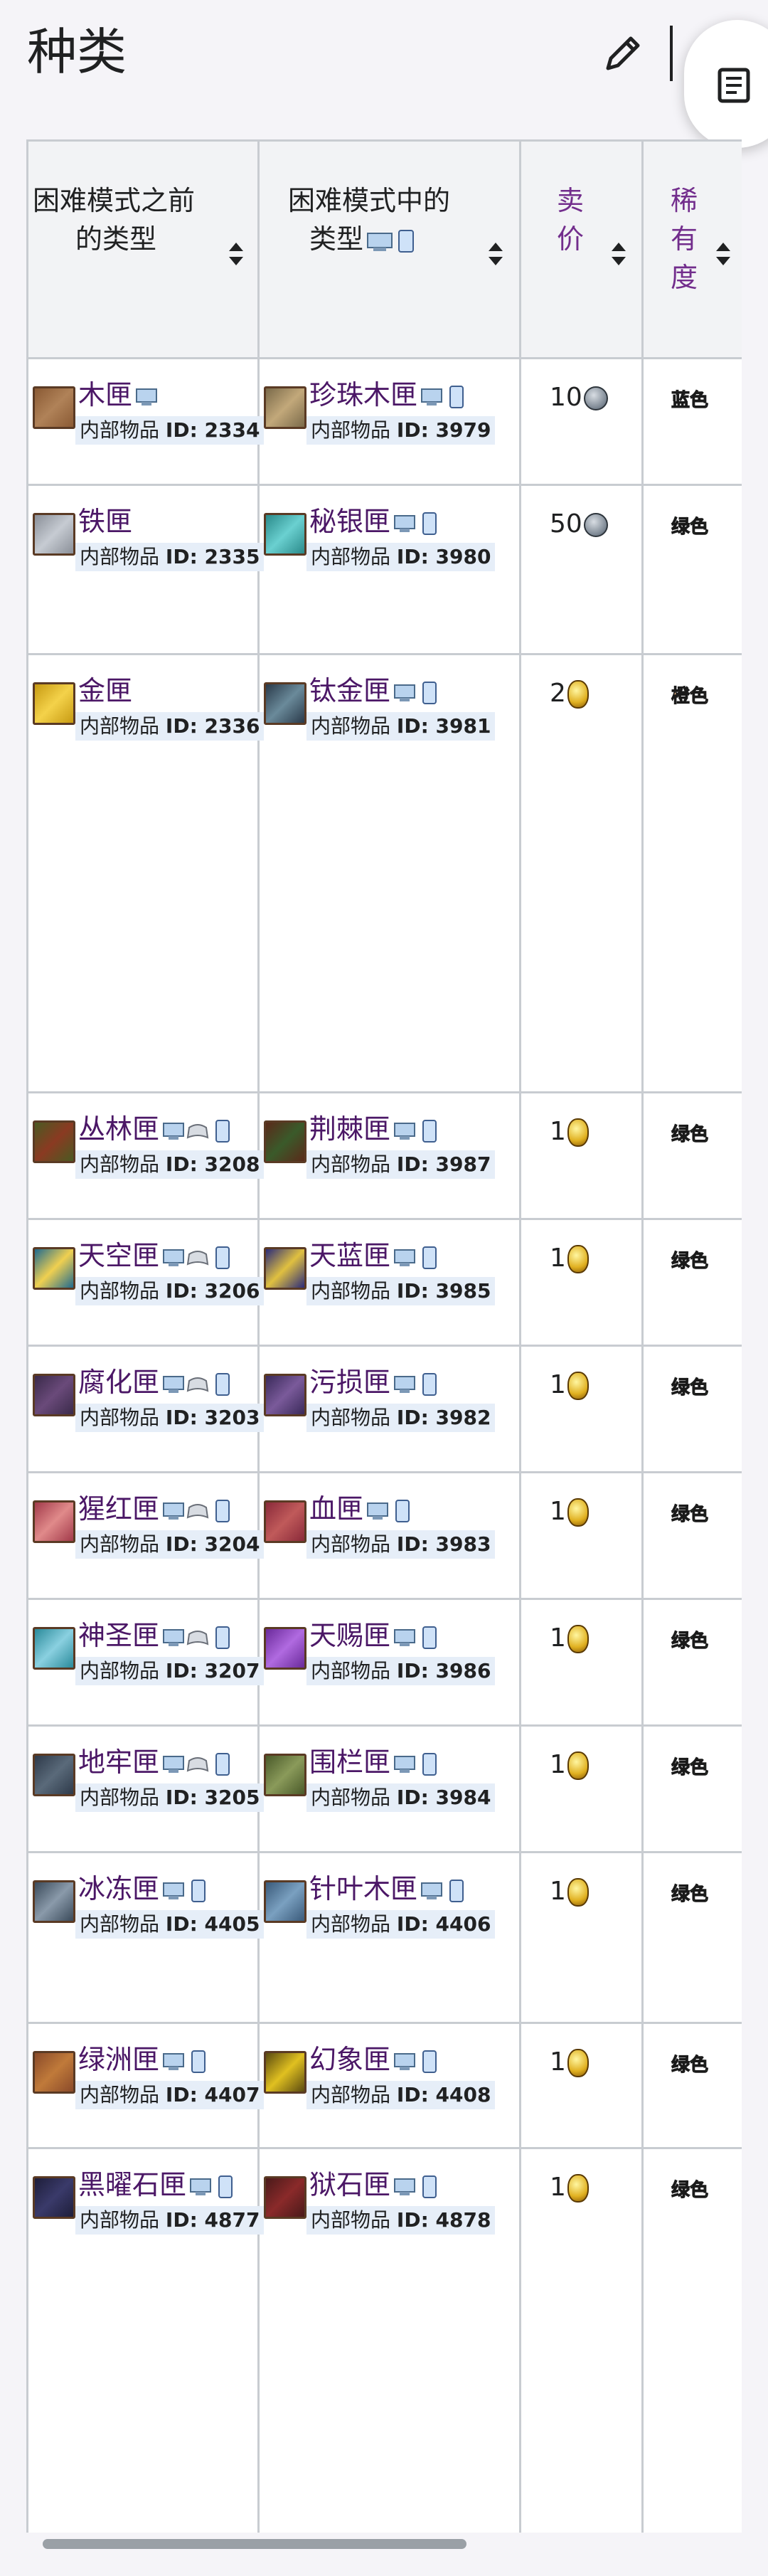 The height and width of the screenshot is (2576, 768). Describe the element at coordinates (349, 2059) in the screenshot. I see `crate-name-link: 幻象匣` at that location.